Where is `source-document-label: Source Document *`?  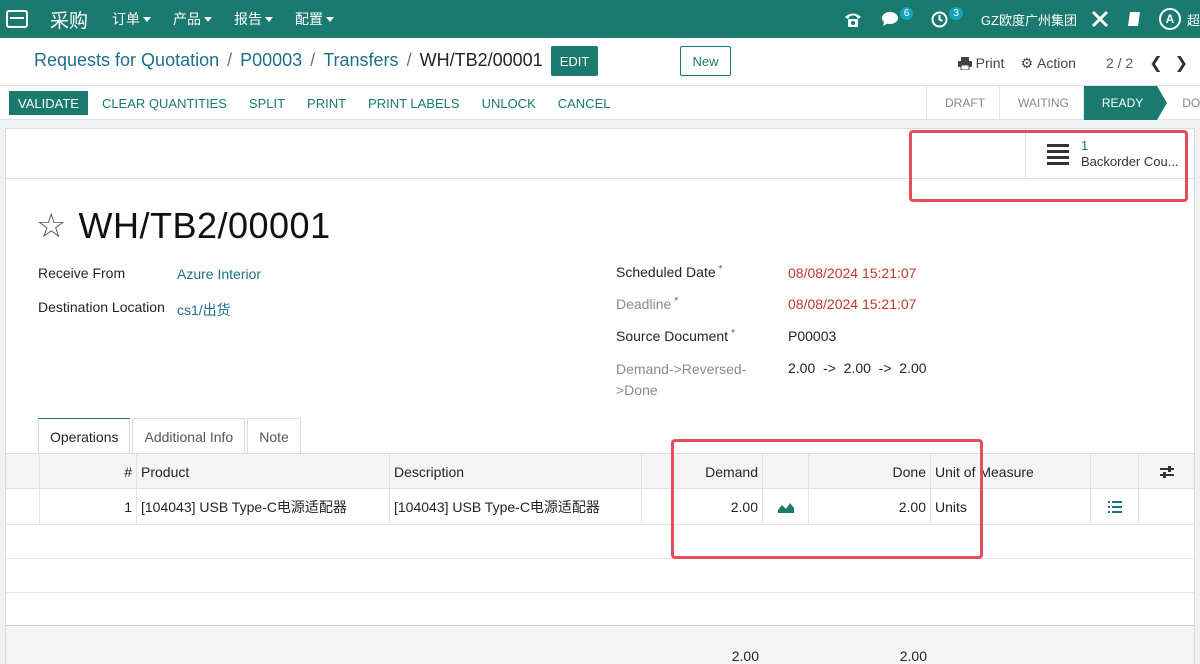
source-document-label: Source Document * is located at coordinates (675, 336).